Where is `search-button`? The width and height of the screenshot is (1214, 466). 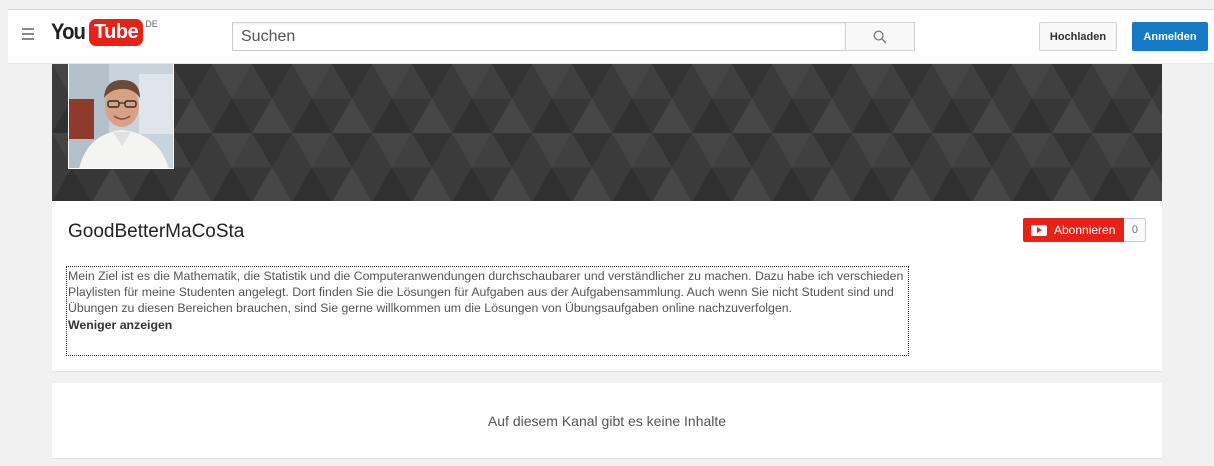
search-button is located at coordinates (880, 36).